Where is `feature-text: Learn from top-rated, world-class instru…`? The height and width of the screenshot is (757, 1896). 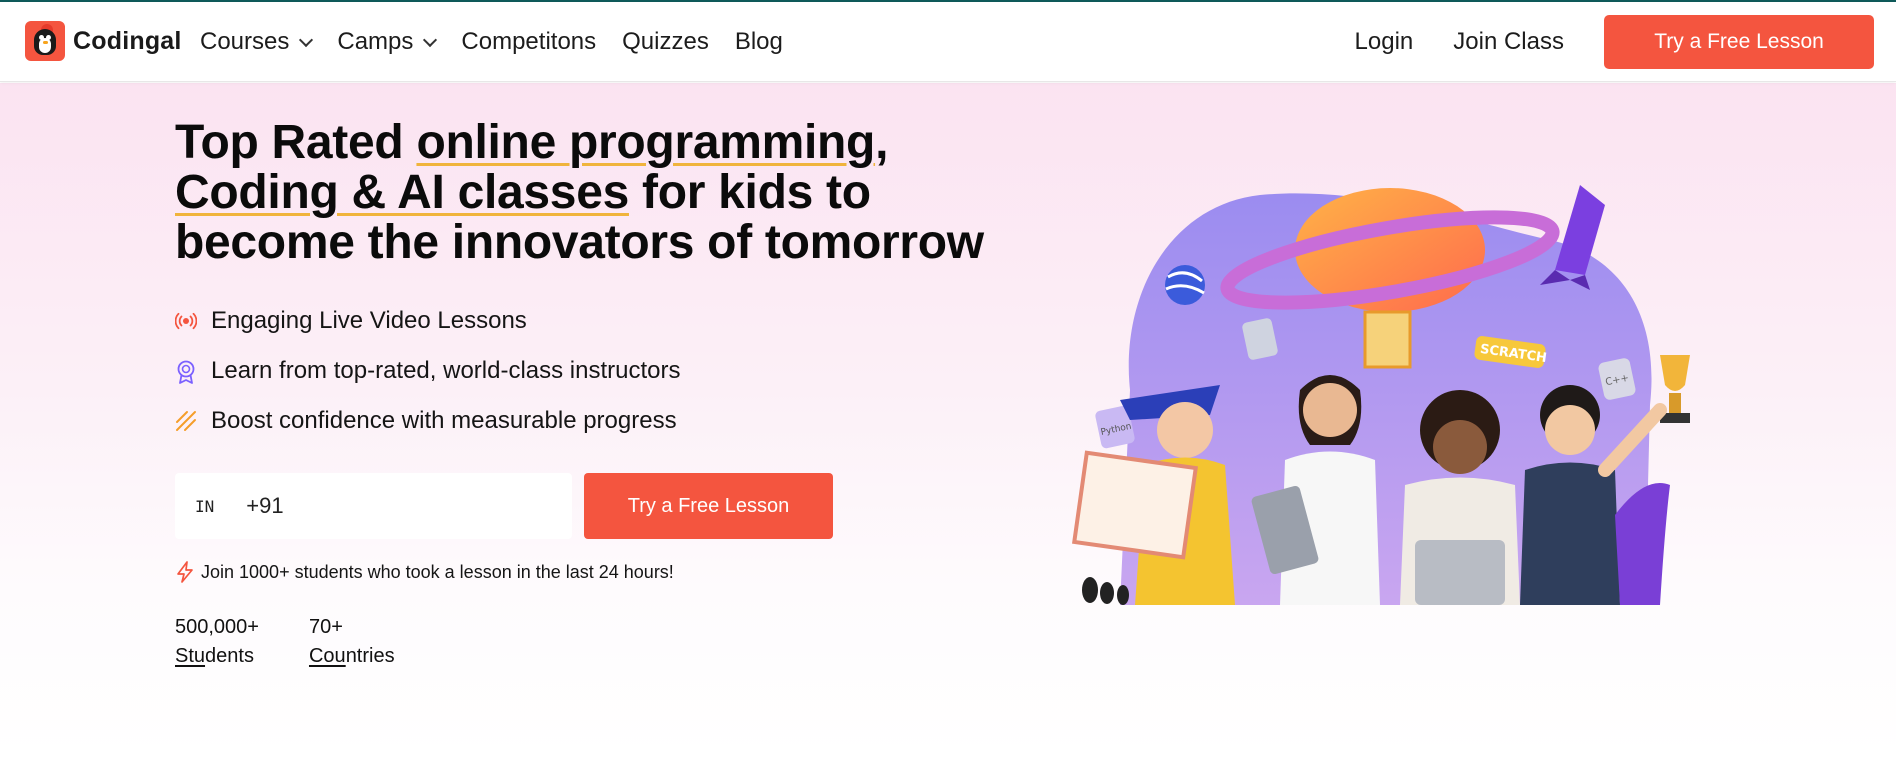
feature-text: Learn from top-rated, world-class instru… is located at coordinates (446, 370).